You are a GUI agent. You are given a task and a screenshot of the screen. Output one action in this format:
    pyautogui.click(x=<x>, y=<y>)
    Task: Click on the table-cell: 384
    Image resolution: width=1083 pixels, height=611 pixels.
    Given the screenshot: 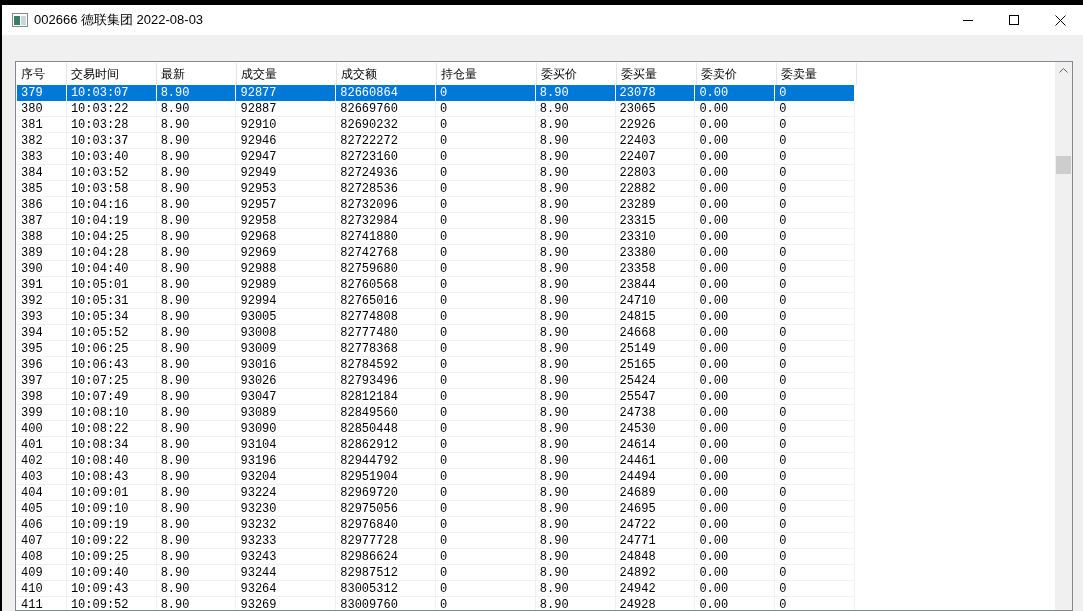 What is the action you would take?
    pyautogui.click(x=42, y=173)
    